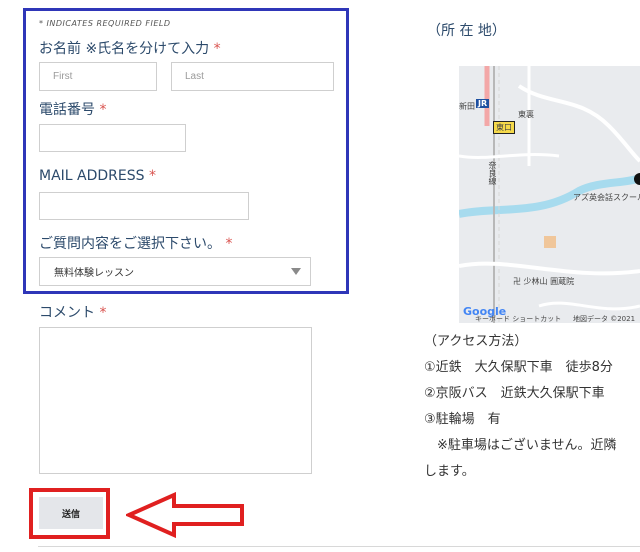  Describe the element at coordinates (296, 271) in the screenshot. I see `chevron-down-icon` at that location.